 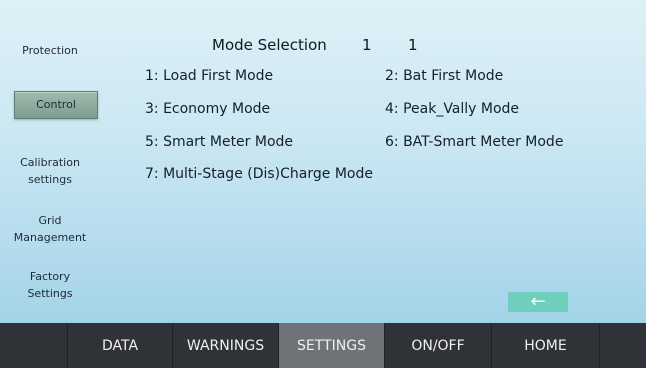 I want to click on tab-data: DATA, so click(x=120, y=345).